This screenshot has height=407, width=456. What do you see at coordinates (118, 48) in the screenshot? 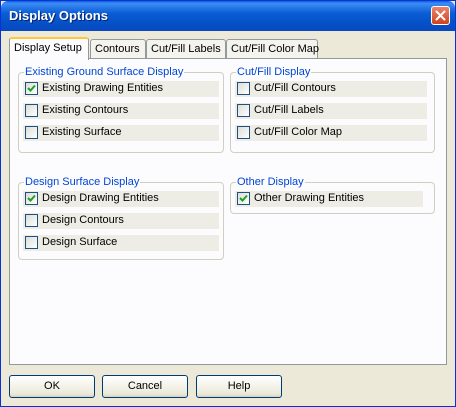
I see `tab-contours: Contours` at bounding box center [118, 48].